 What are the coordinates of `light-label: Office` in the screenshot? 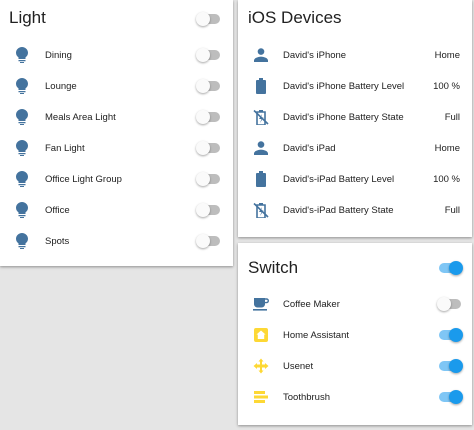 It's located at (57, 210).